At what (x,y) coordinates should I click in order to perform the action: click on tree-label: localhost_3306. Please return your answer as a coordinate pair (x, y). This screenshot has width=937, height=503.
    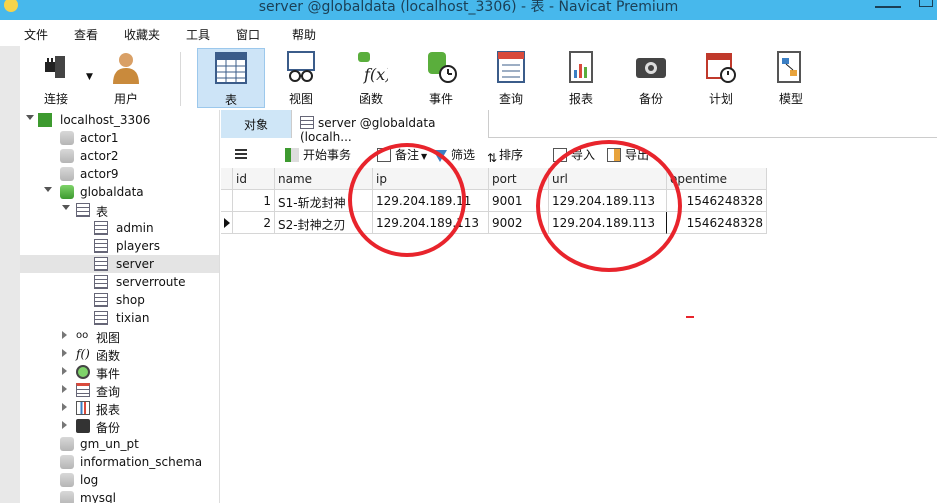
    Looking at the image, I should click on (105, 120).